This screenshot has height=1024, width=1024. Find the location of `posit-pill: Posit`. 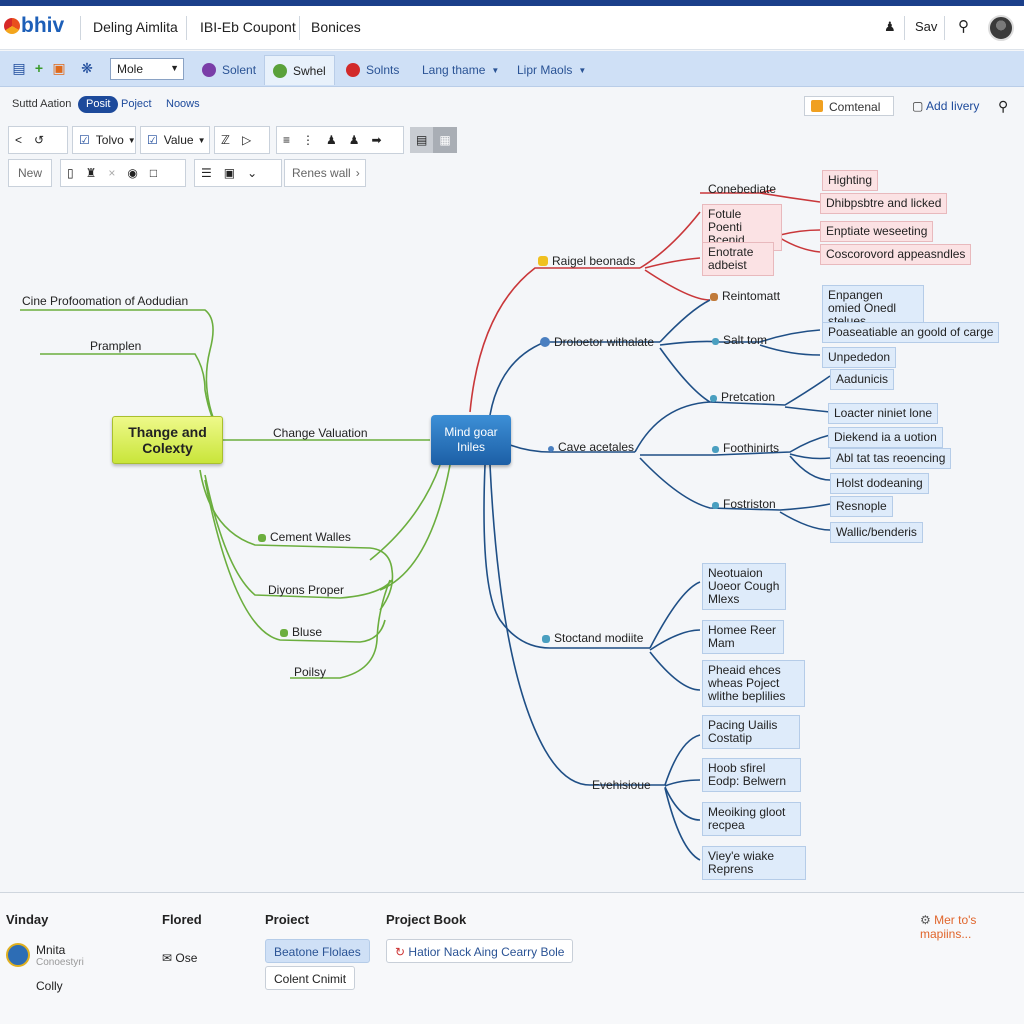

posit-pill: Posit is located at coordinates (98, 104).